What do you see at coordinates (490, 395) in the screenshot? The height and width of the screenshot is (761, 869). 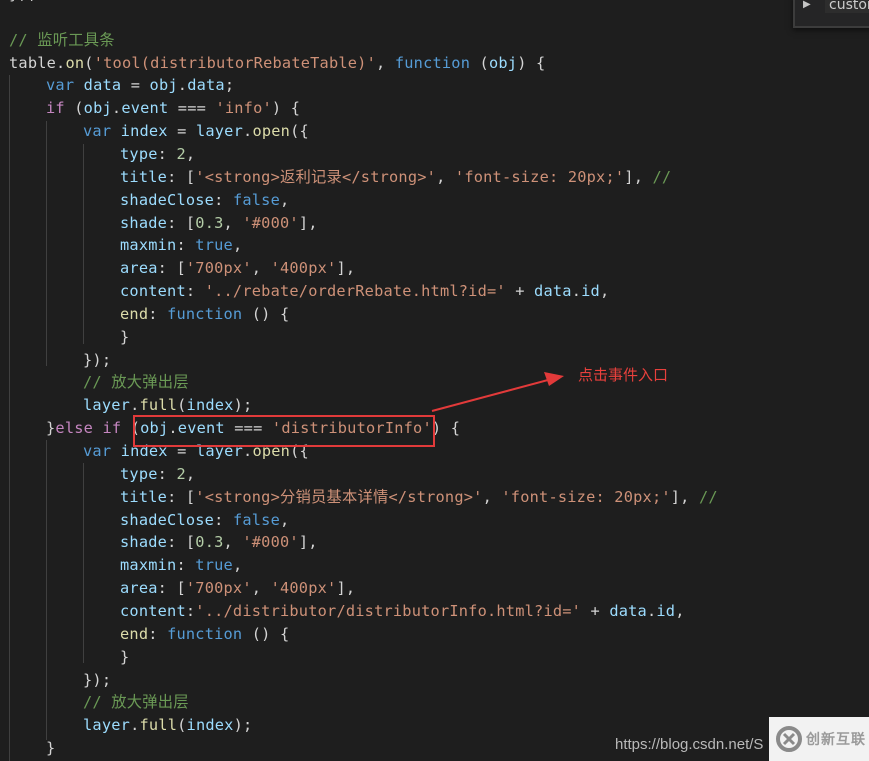 I see `arrow-line` at bounding box center [490, 395].